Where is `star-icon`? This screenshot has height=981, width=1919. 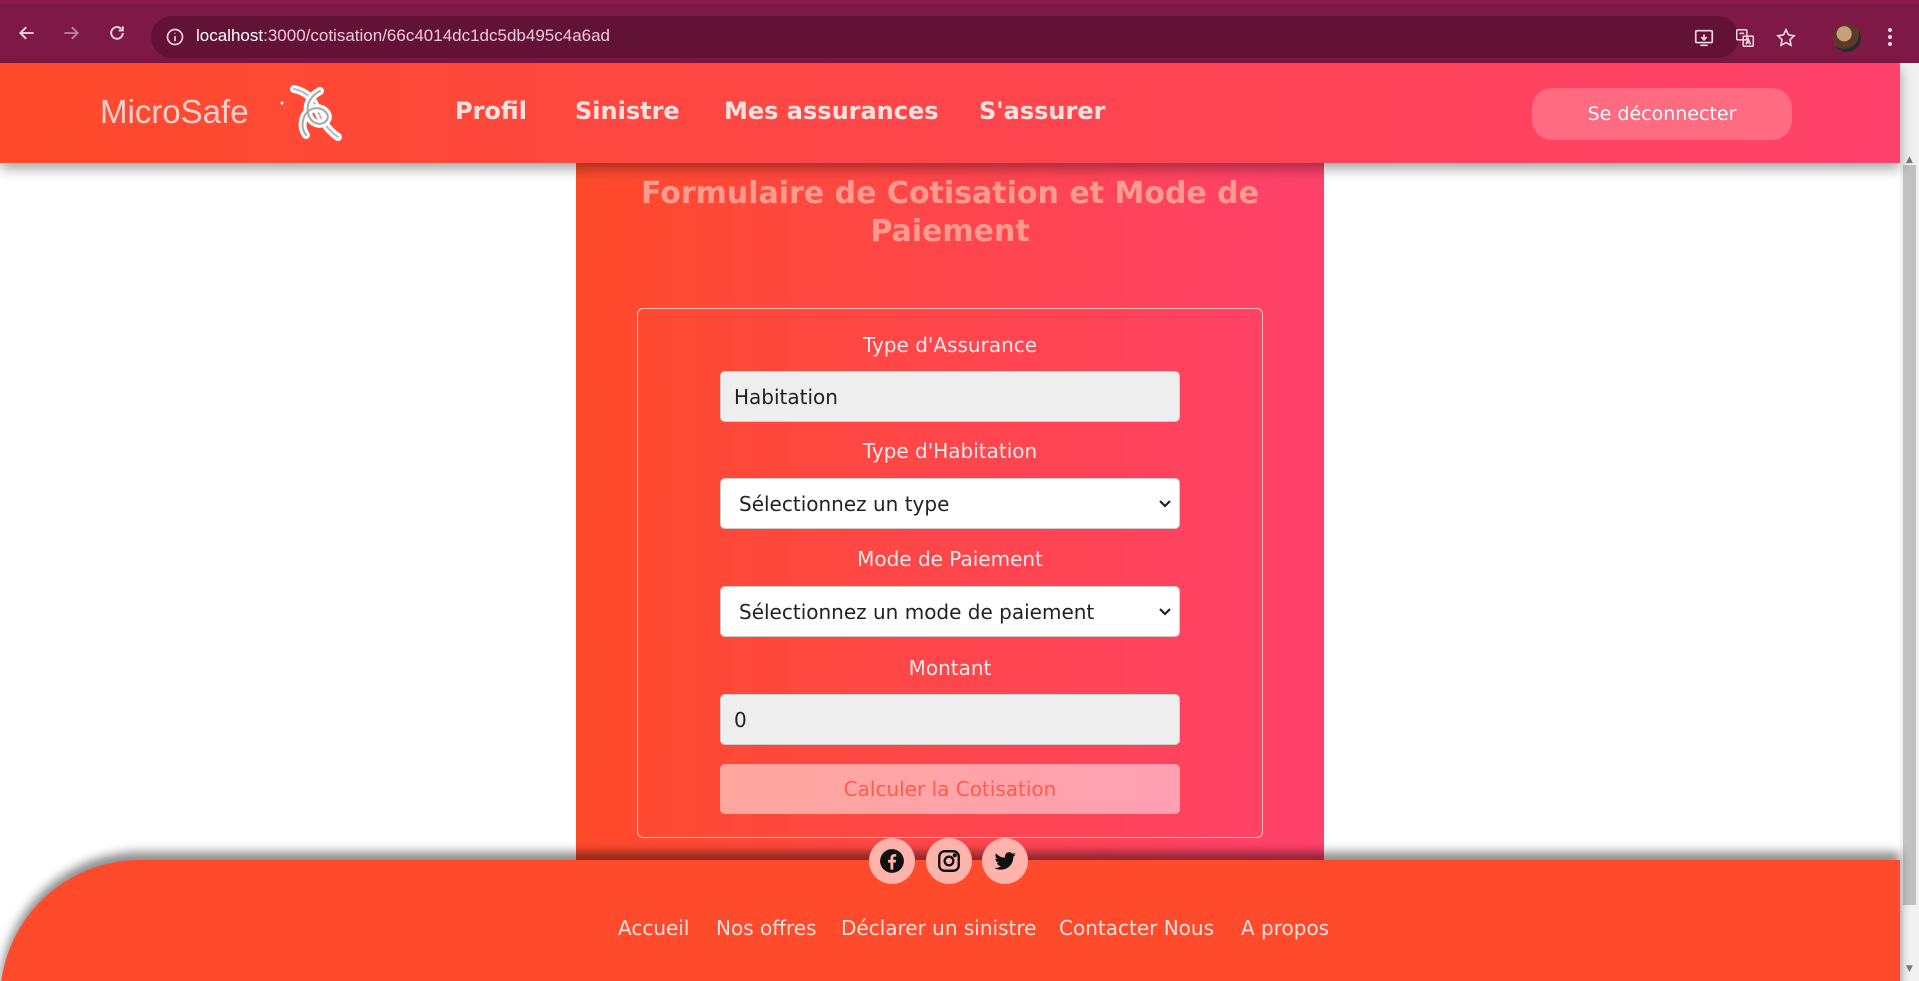
star-icon is located at coordinates (1786, 38).